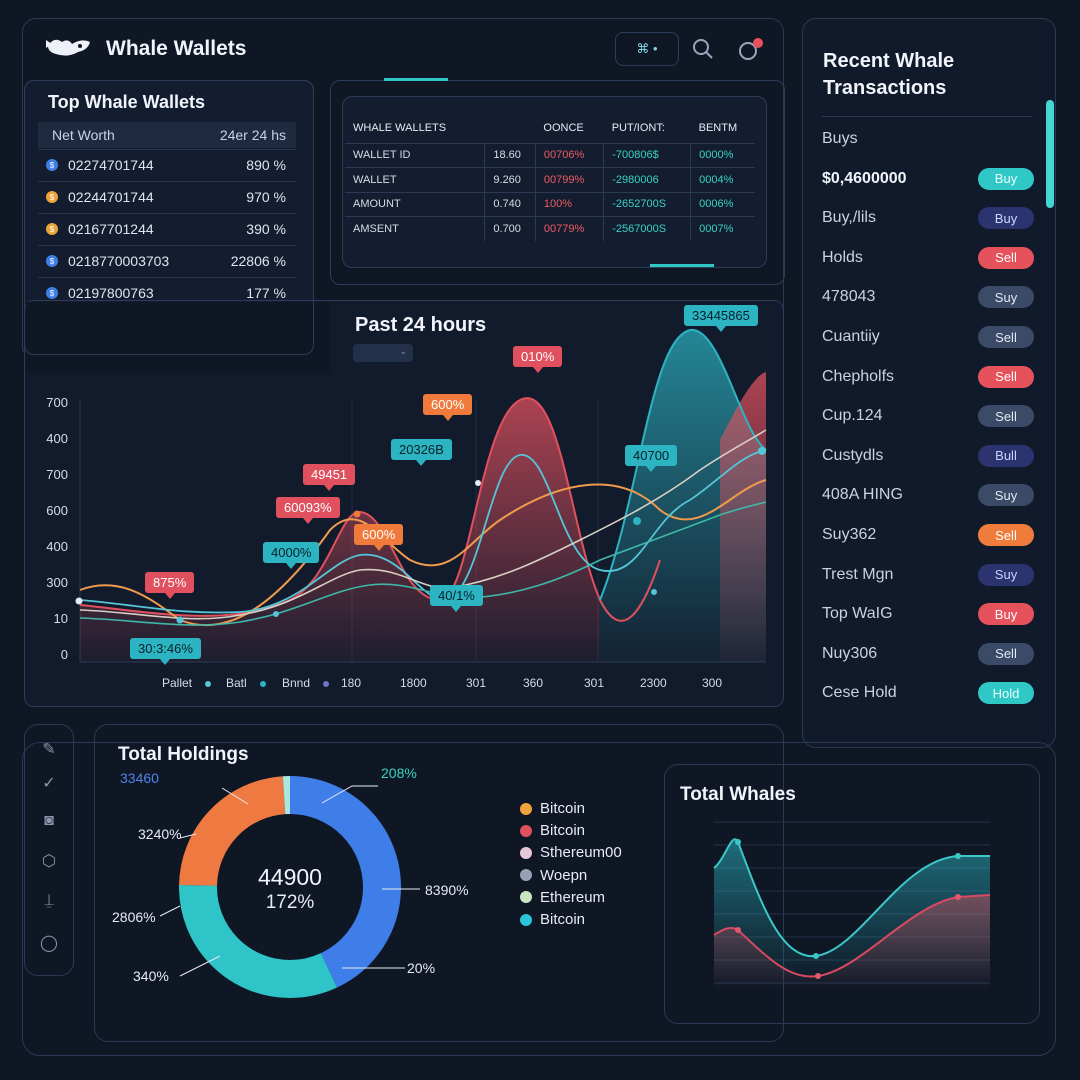 The width and height of the screenshot is (1080, 1080). What do you see at coordinates (928, 179) in the screenshot?
I see `transaction-row: $0,4600000 Buy` at bounding box center [928, 179].